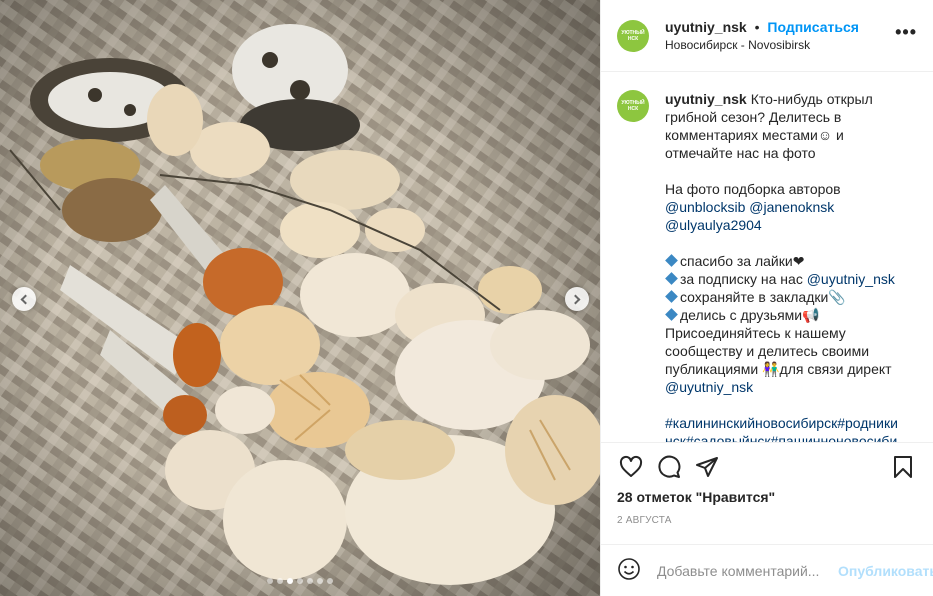  Describe the element at coordinates (753, 189) in the screenshot. I see `authors-intro: На фото подборка авторов` at that location.